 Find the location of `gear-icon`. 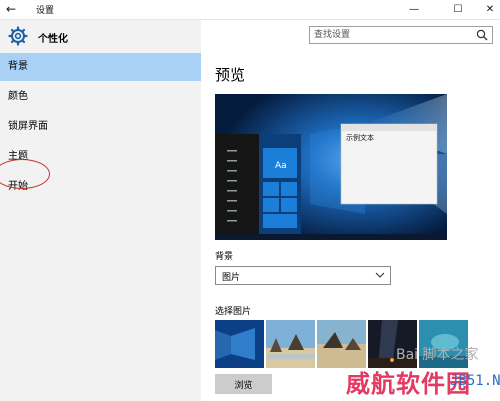

gear-icon is located at coordinates (18, 36).